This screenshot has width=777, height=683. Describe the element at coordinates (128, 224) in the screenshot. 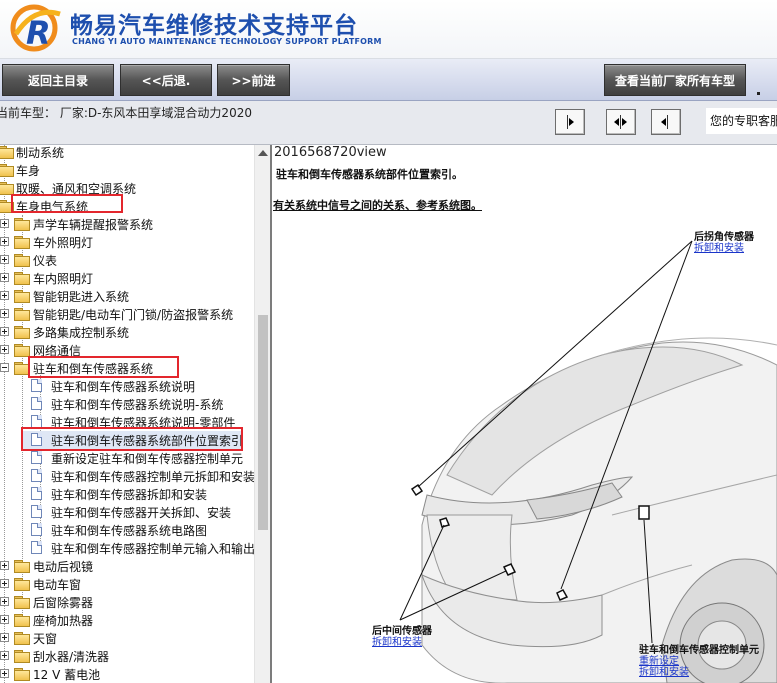

I see `tree-item-acoustic-alert: 声学车辆提醒报警系统` at that location.